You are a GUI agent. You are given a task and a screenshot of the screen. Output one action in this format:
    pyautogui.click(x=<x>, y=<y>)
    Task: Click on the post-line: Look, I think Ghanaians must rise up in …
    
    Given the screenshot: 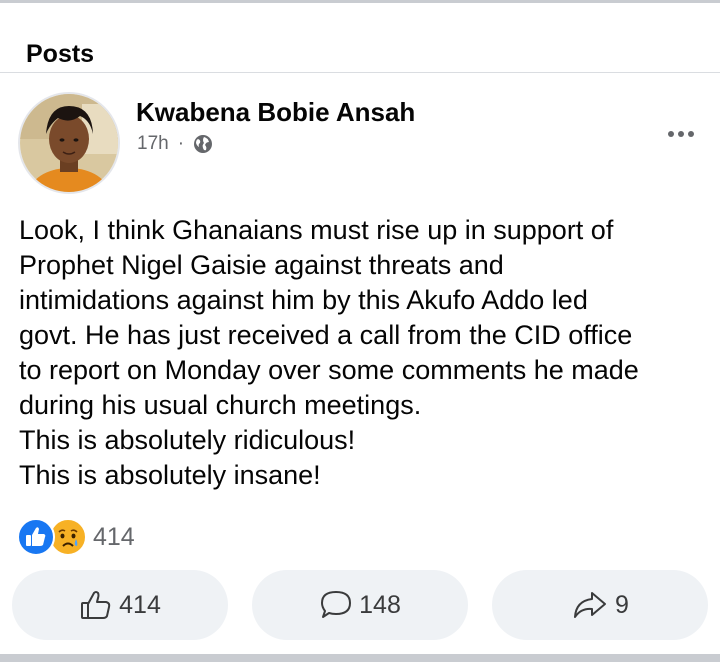 What is the action you would take?
    pyautogui.click(x=316, y=230)
    